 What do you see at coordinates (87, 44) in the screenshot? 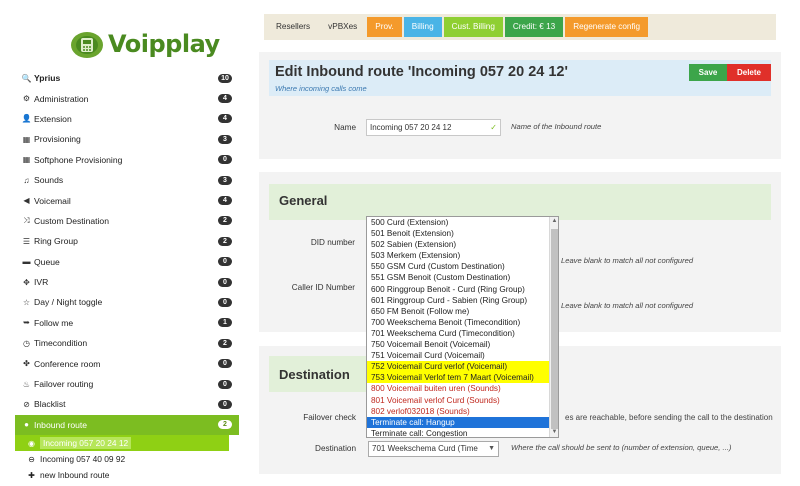
I see `phone-logo-icon` at bounding box center [87, 44].